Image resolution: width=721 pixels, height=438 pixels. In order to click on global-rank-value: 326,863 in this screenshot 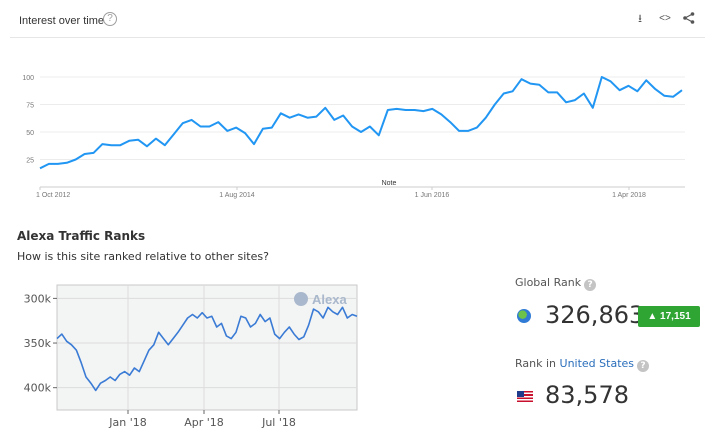, I will do `click(595, 315)`.